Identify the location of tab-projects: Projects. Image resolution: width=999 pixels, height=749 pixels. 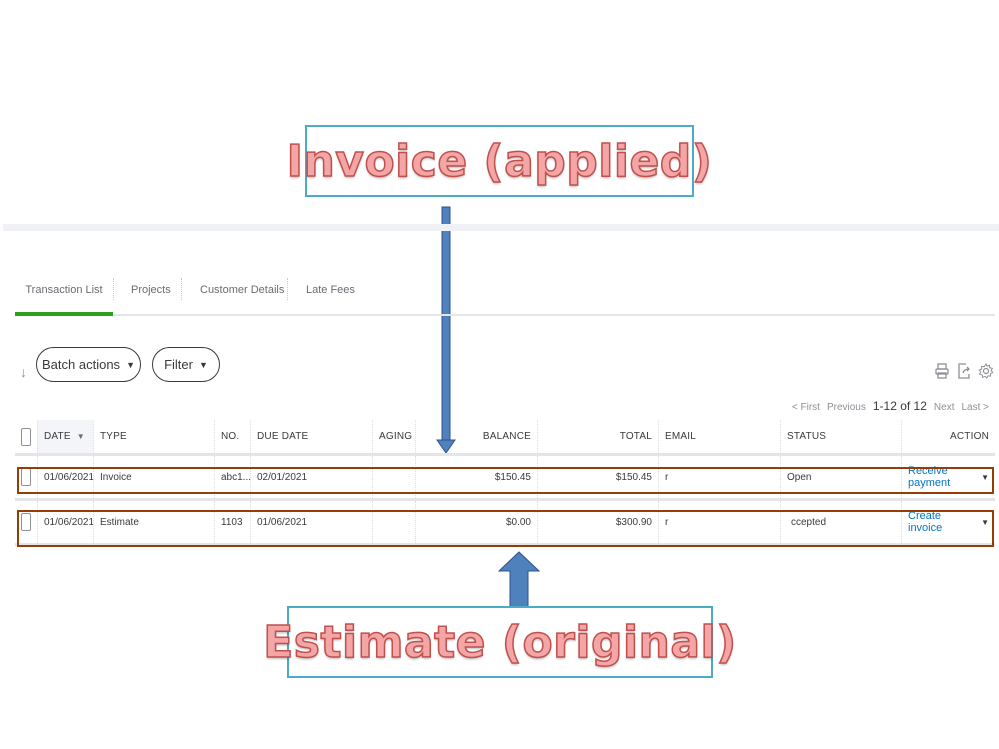
(151, 290).